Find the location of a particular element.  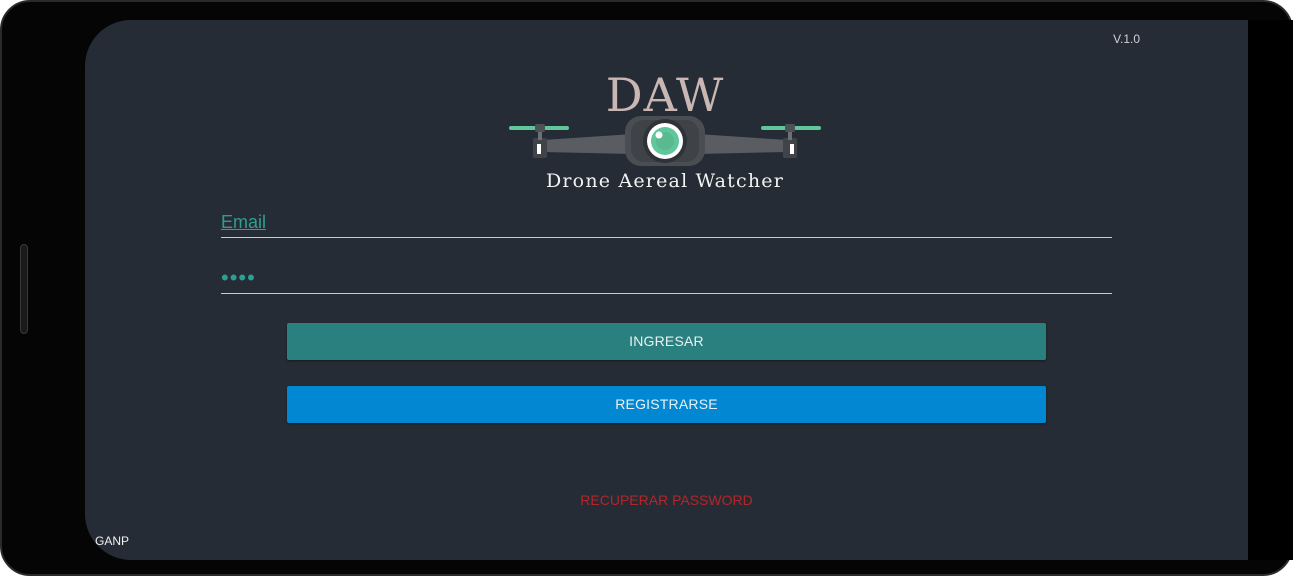

email-field is located at coordinates (666, 223).